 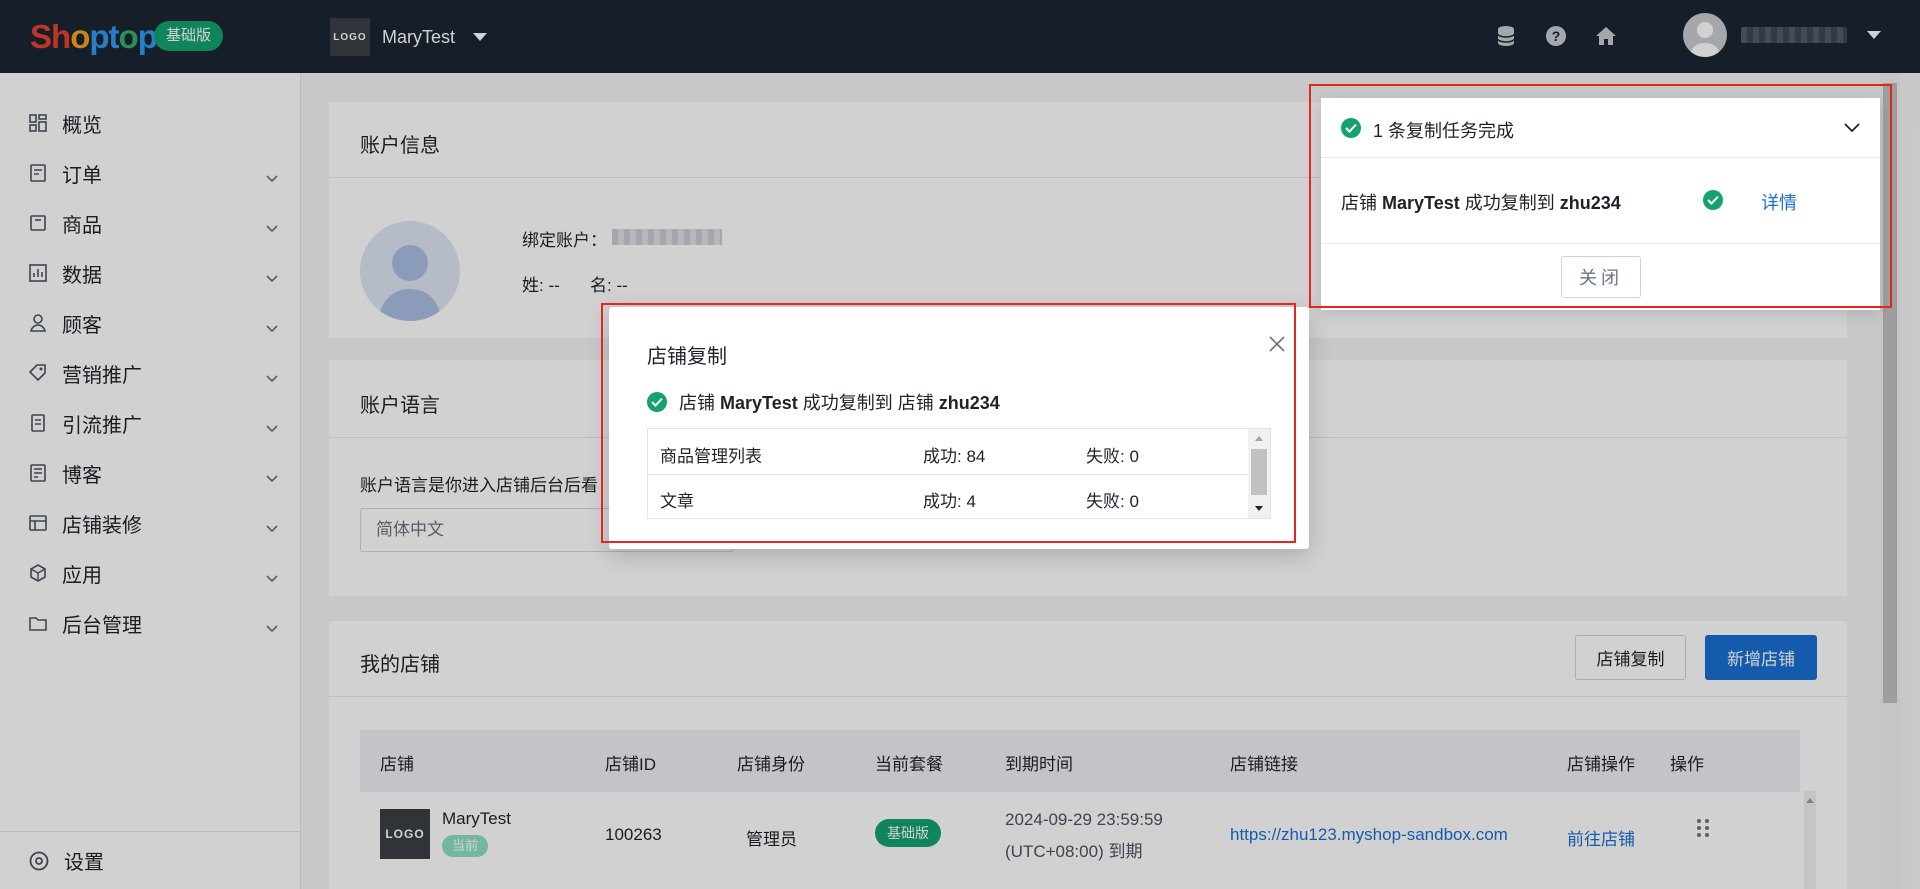 What do you see at coordinates (1444, 131) in the screenshot?
I see `notification-title: 1 条复制任务完成` at bounding box center [1444, 131].